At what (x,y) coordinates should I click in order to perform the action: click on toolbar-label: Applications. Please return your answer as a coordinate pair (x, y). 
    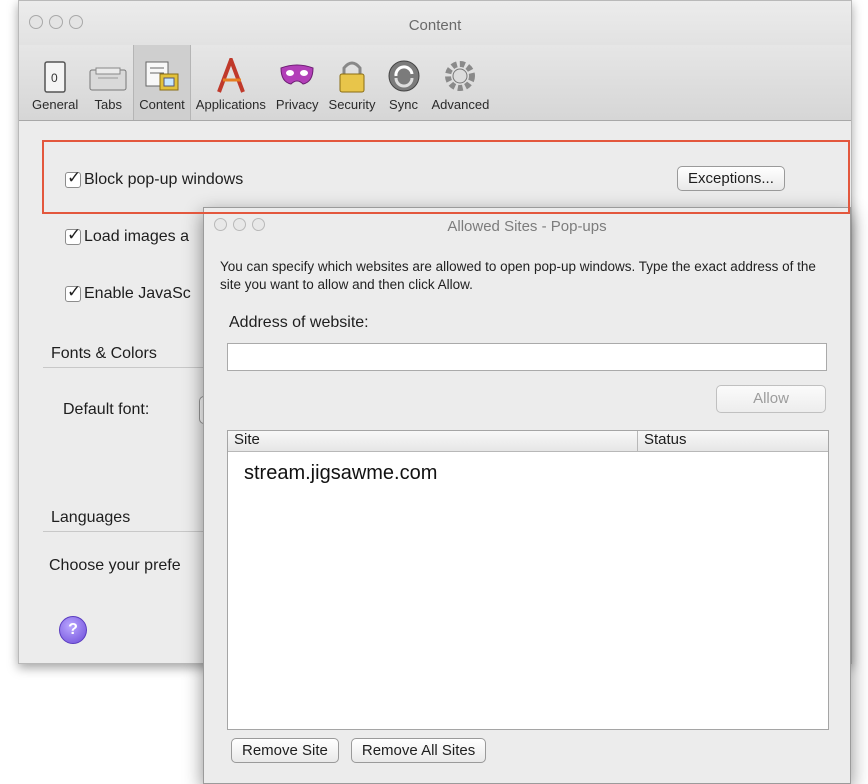
    Looking at the image, I should click on (230, 104).